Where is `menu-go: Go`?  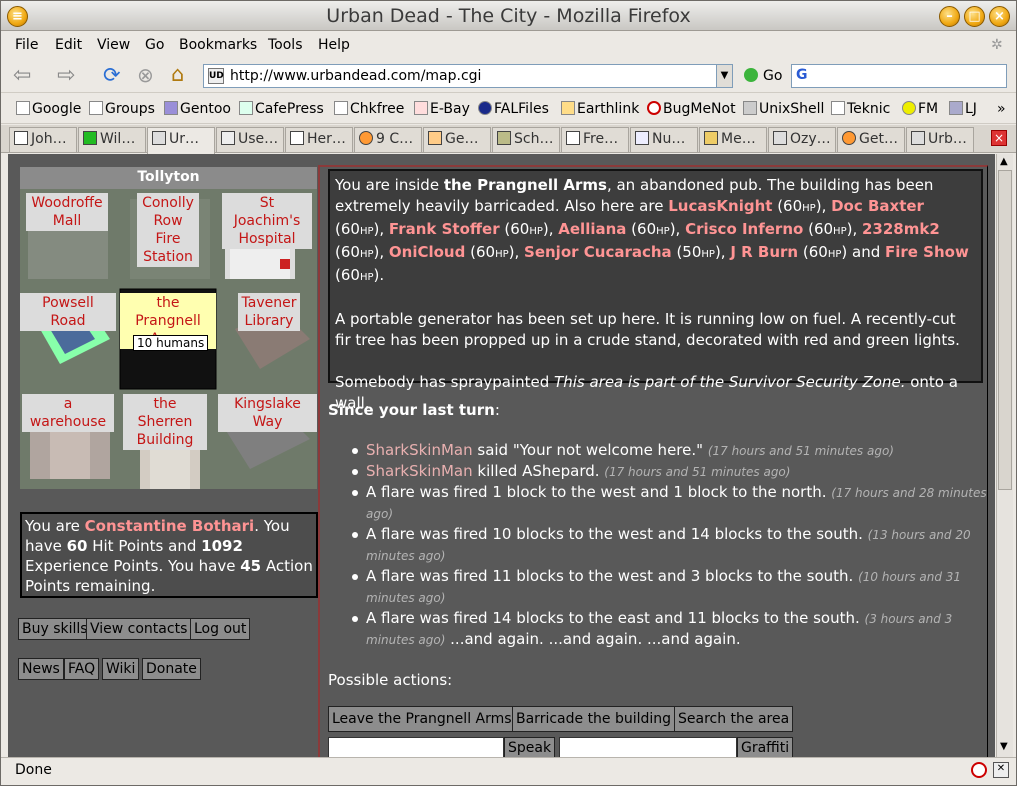
menu-go: Go is located at coordinates (154, 45).